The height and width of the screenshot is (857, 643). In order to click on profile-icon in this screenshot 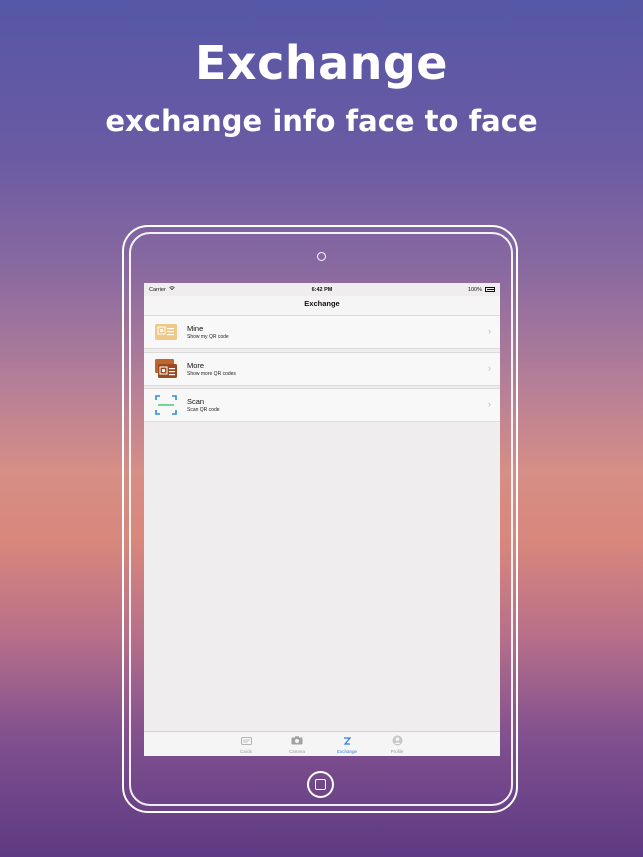, I will do `click(397, 740)`.